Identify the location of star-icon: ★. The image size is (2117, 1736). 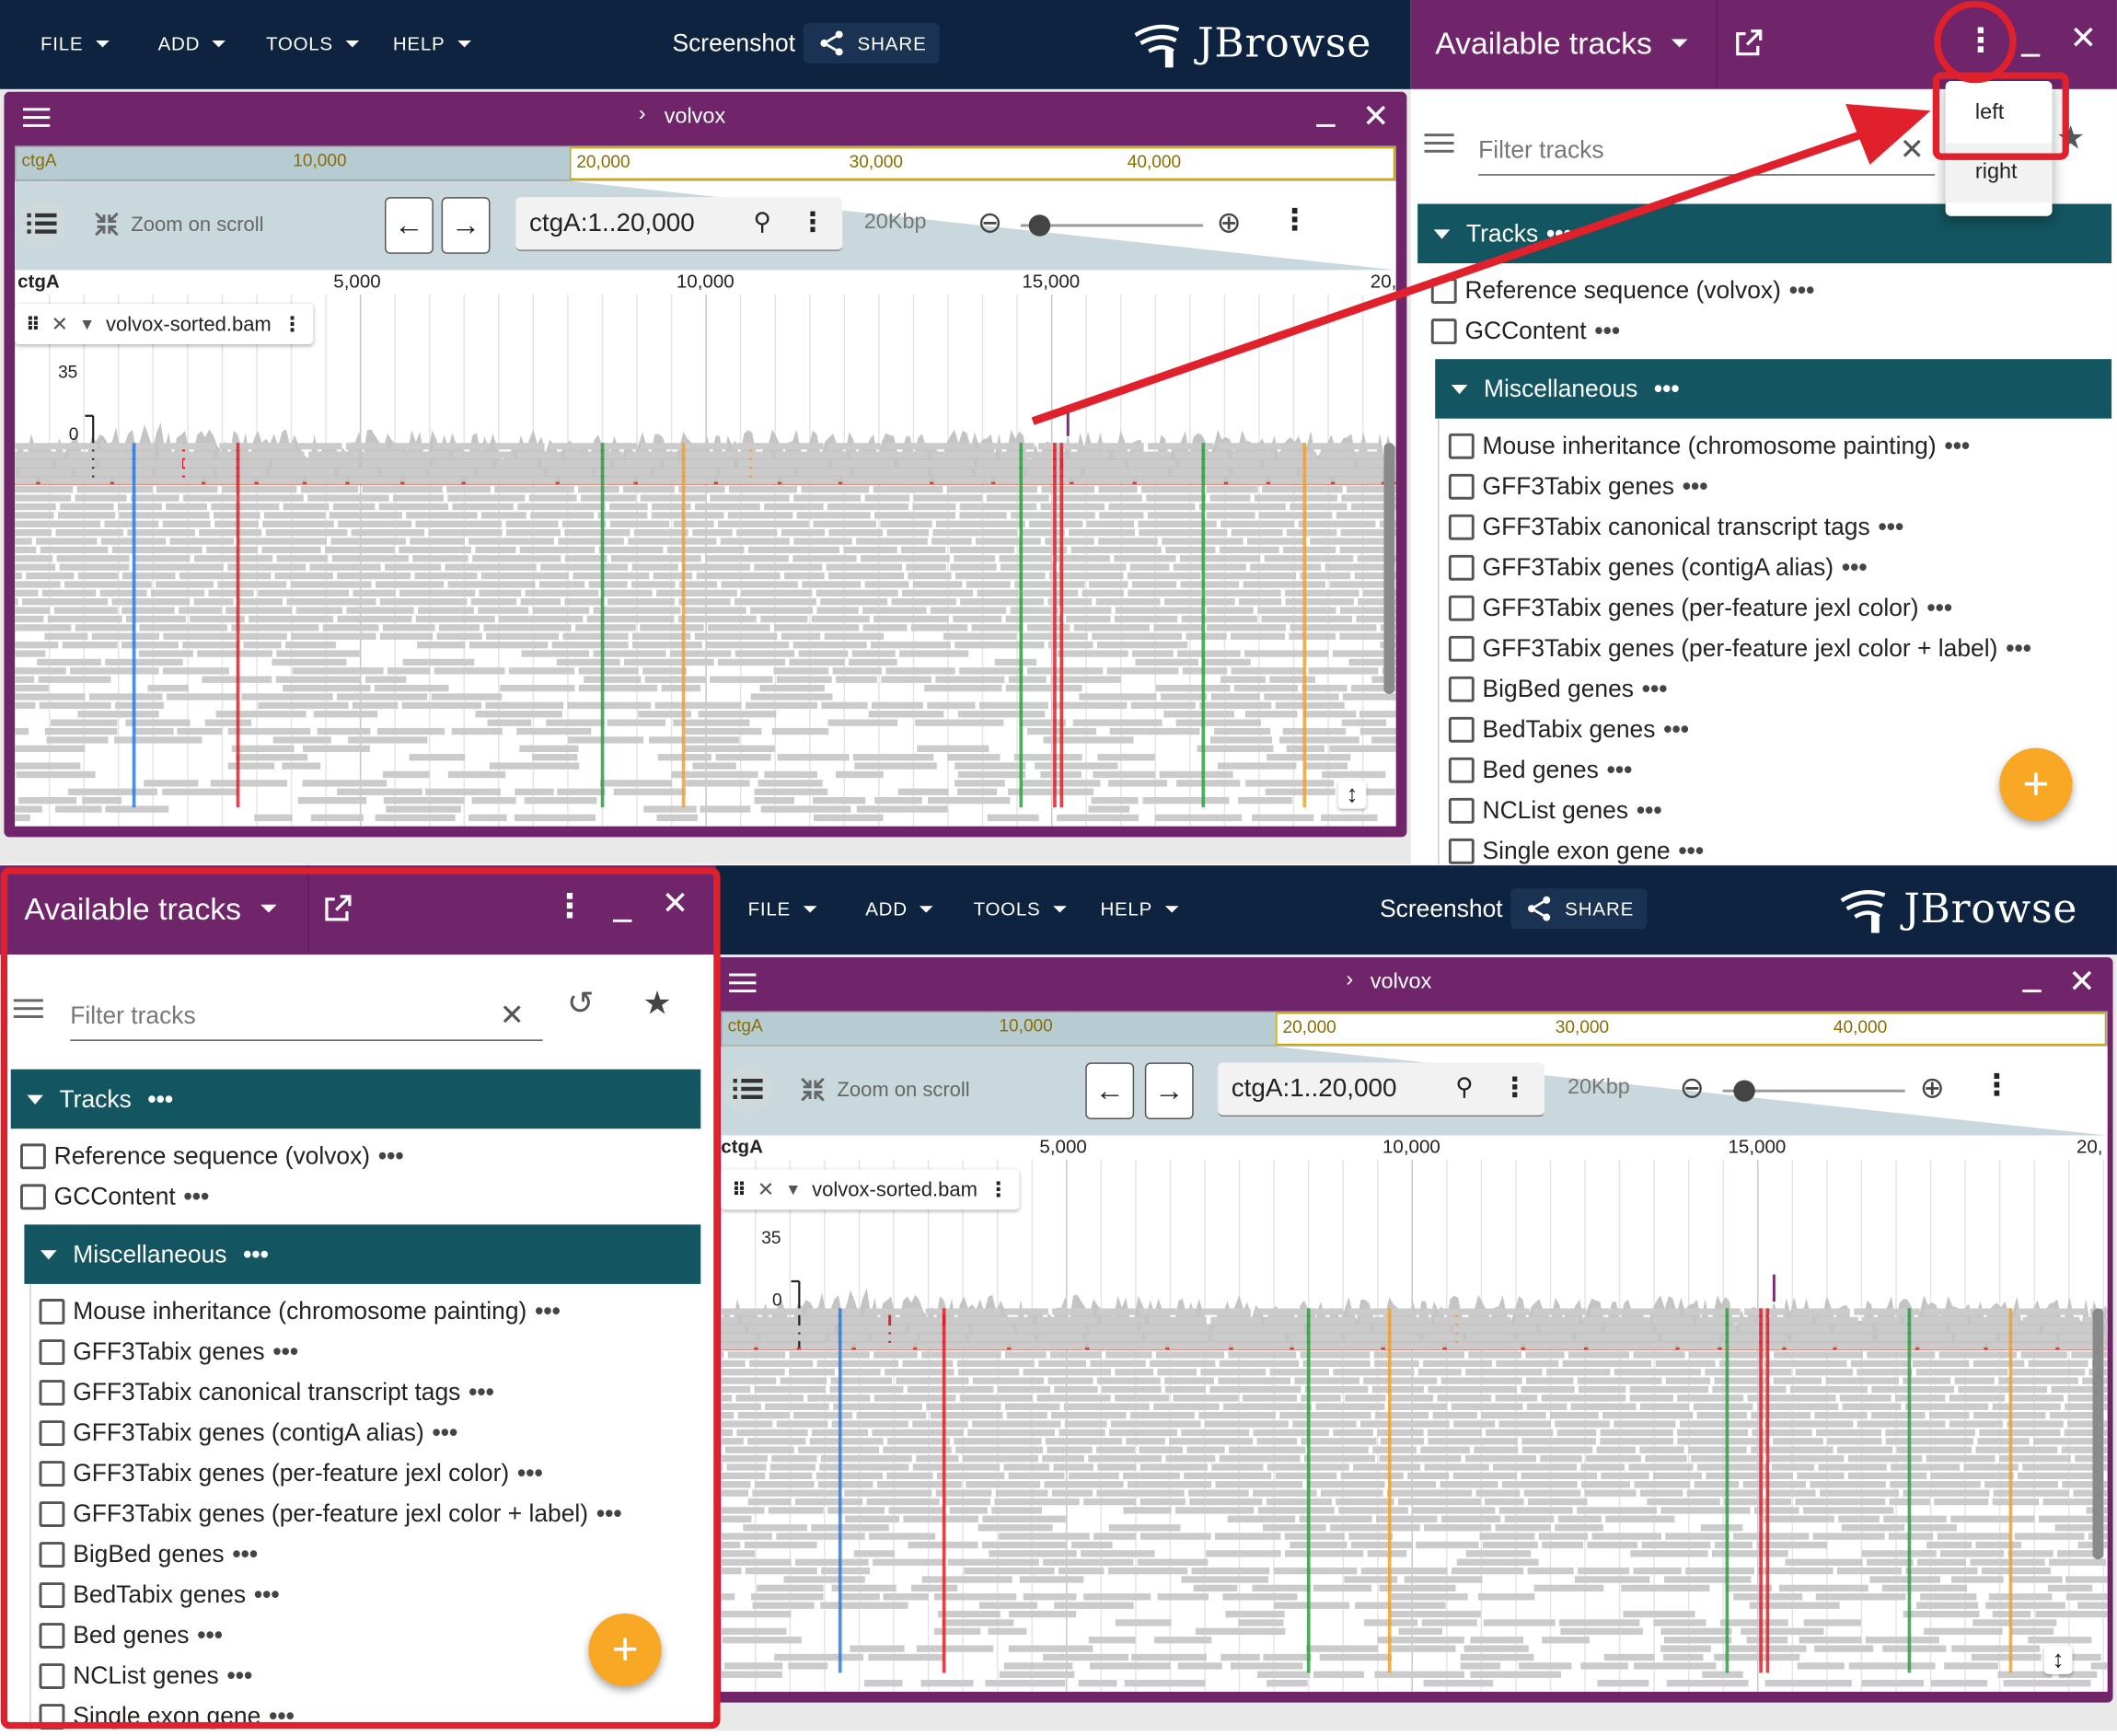
(2071, 138).